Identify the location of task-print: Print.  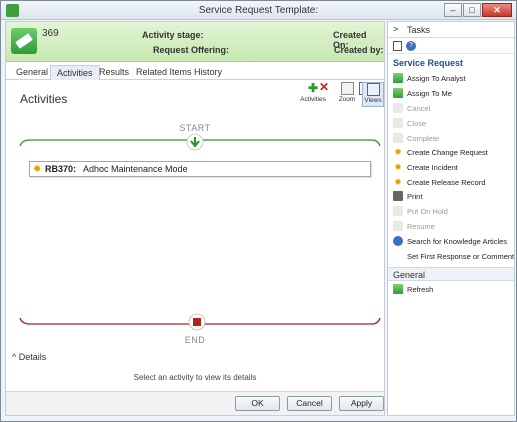
(453, 197).